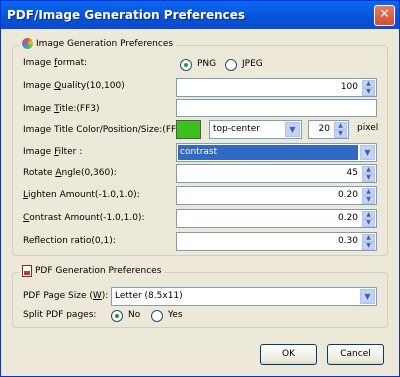 This screenshot has width=400, height=377. I want to click on close-icon: ✕, so click(384, 14).